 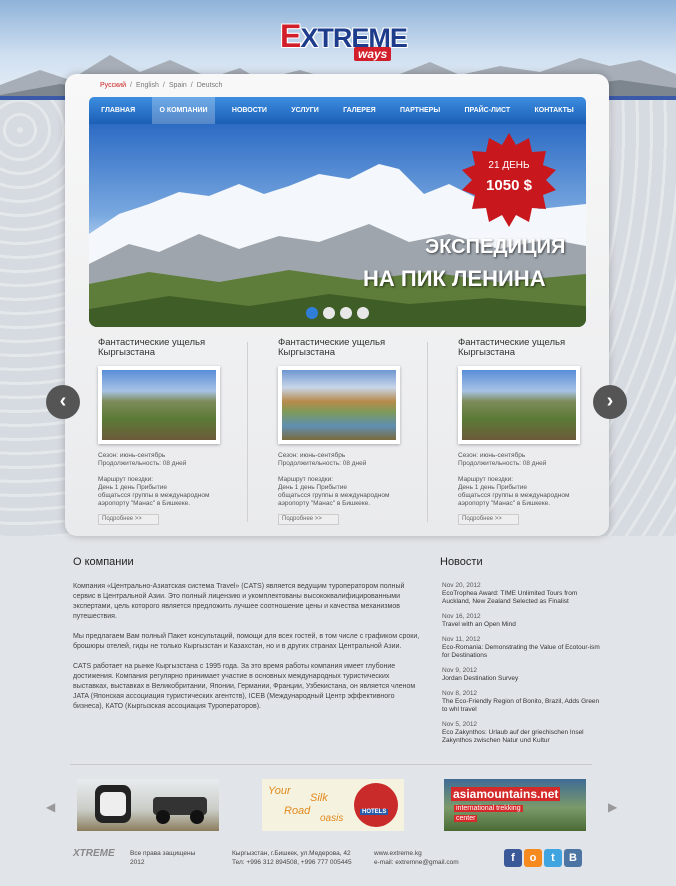 What do you see at coordinates (183, 110) in the screenshot?
I see `nav-about: О КОМПАНИИ` at bounding box center [183, 110].